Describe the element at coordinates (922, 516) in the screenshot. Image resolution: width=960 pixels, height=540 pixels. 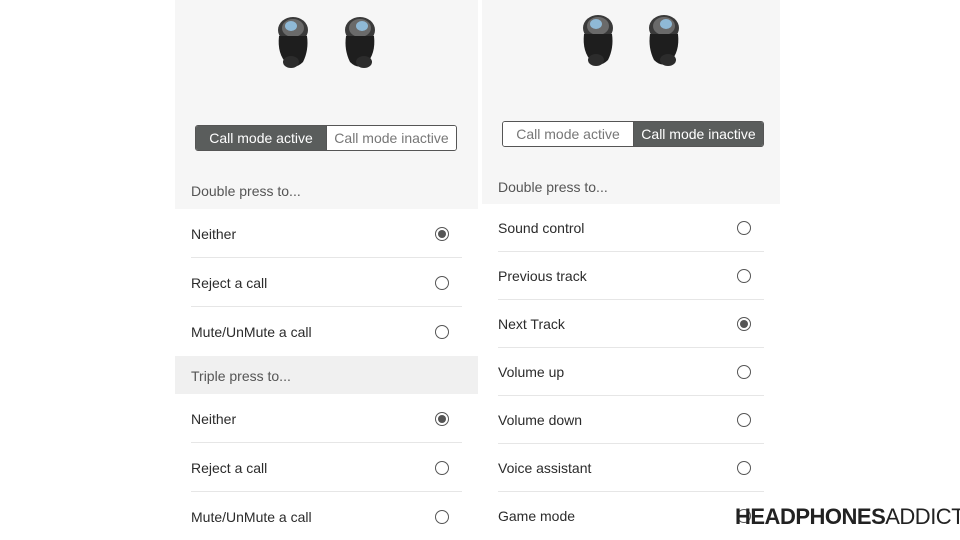
I see `watermark-light: ADDICT` at that location.